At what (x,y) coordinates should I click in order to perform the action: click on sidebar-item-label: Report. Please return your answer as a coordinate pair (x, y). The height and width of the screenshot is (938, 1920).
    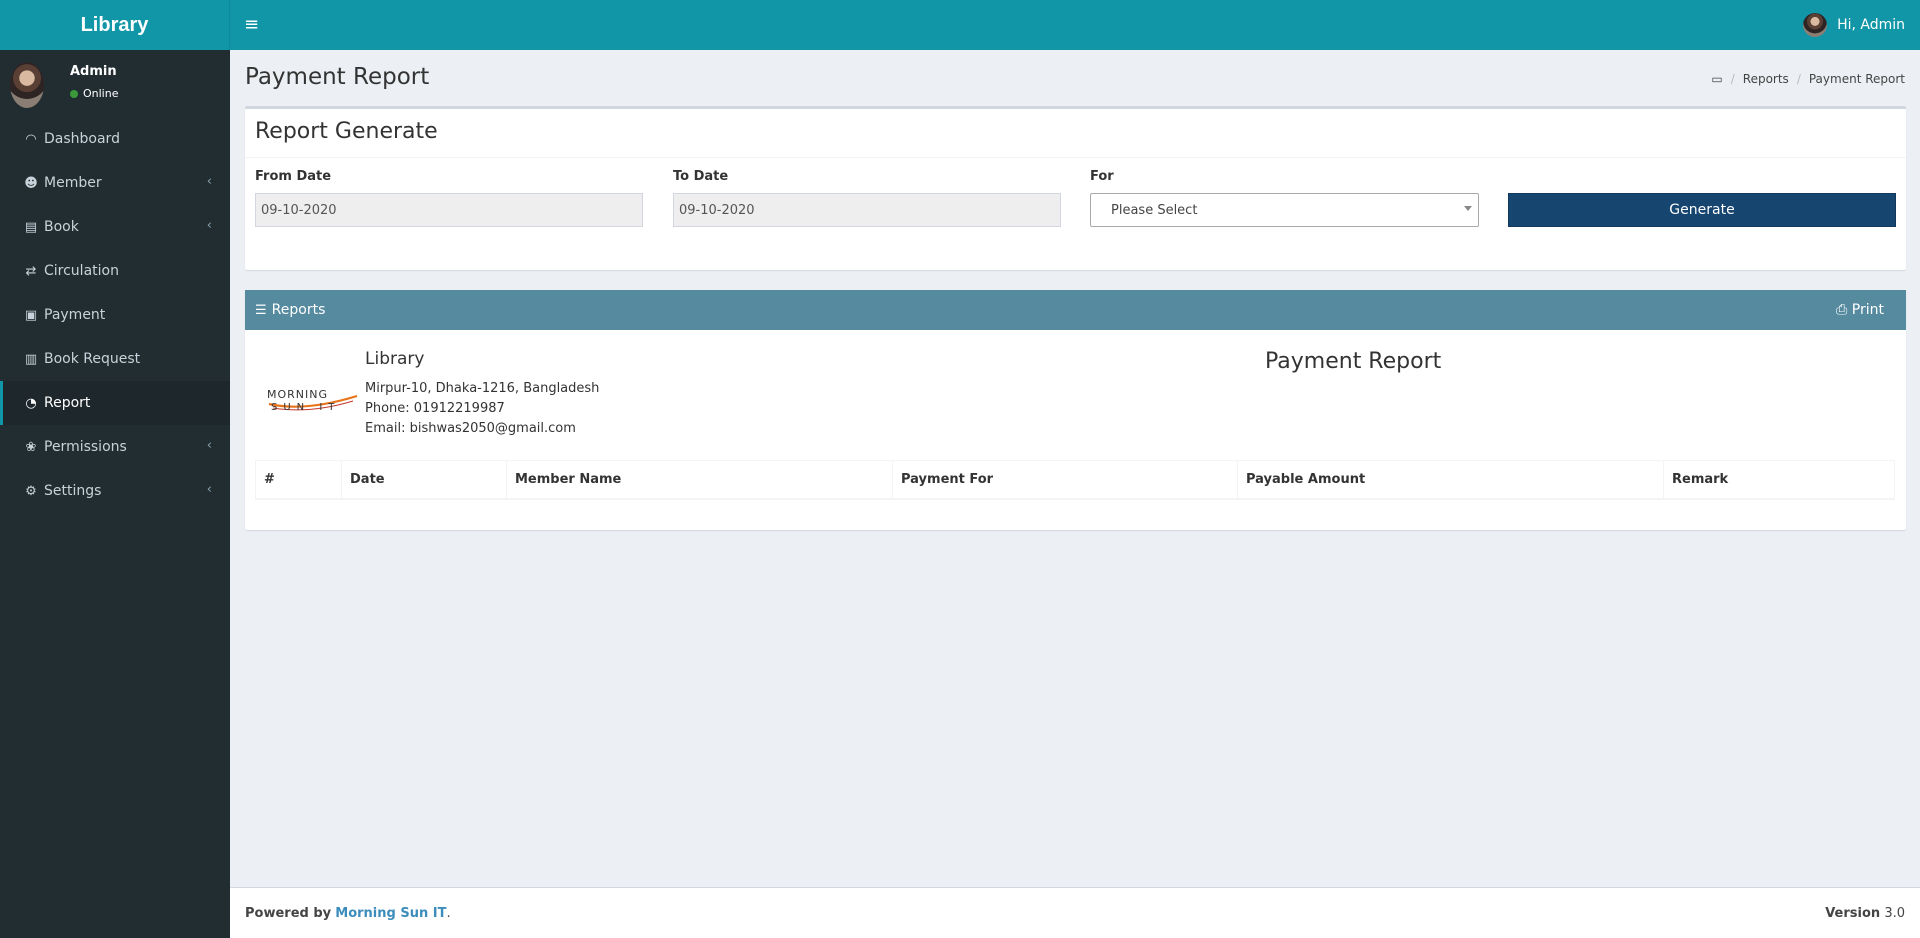
    Looking at the image, I should click on (67, 403).